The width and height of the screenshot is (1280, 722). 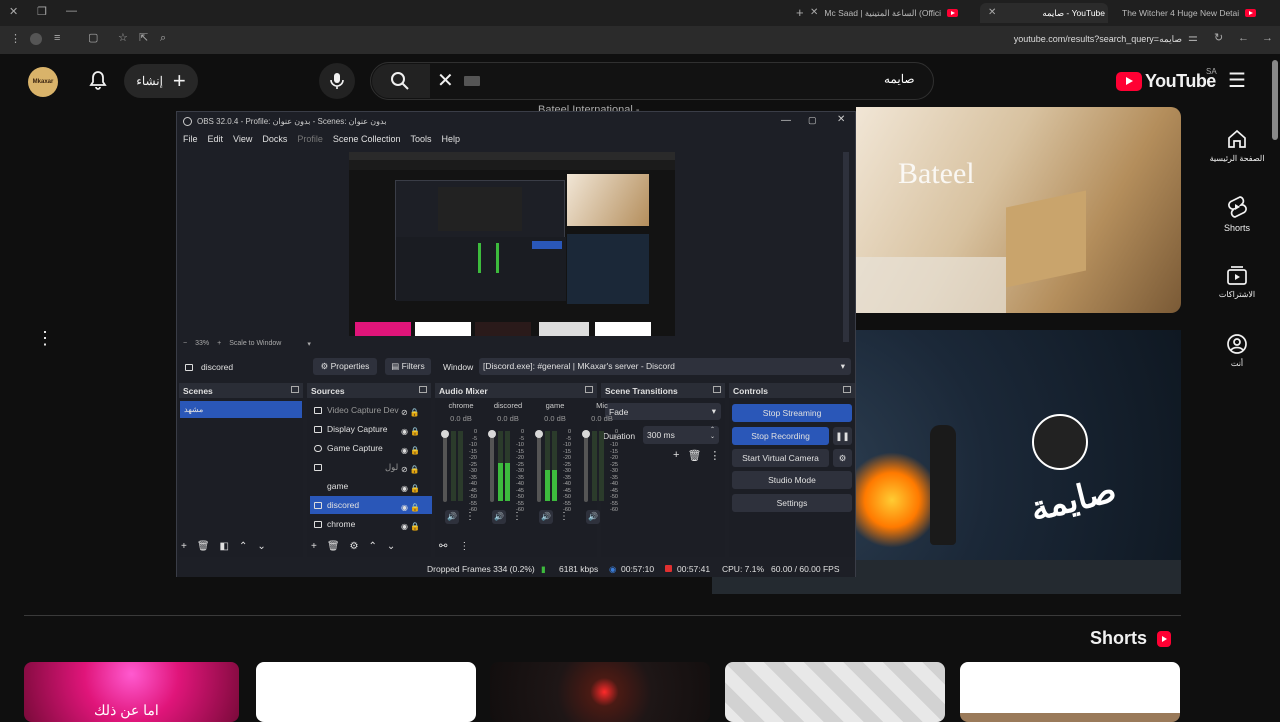 What do you see at coordinates (42, 12) in the screenshot?
I see `maximize-icon: ❐` at bounding box center [42, 12].